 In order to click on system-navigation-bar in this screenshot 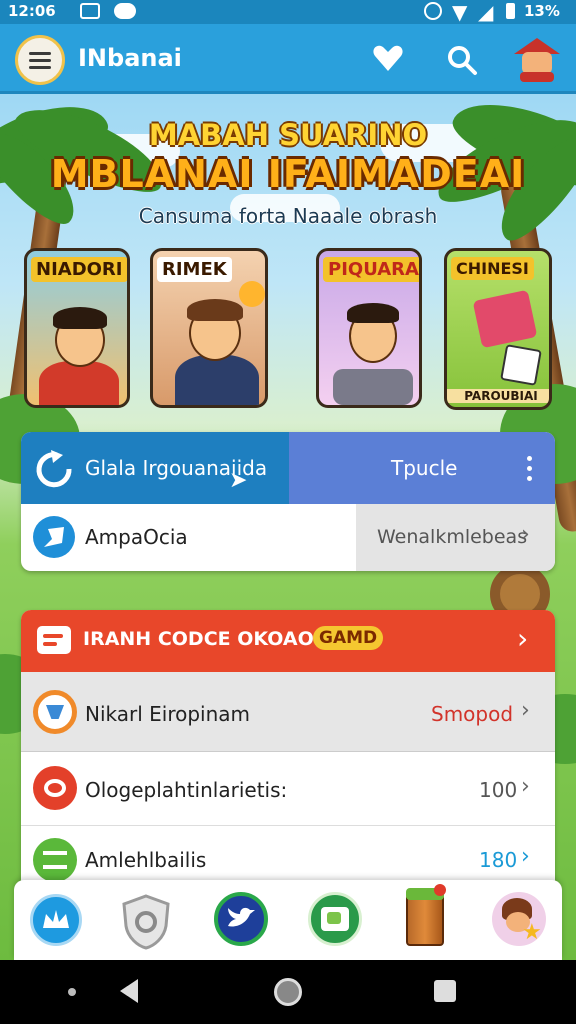, I will do `click(288, 992)`.